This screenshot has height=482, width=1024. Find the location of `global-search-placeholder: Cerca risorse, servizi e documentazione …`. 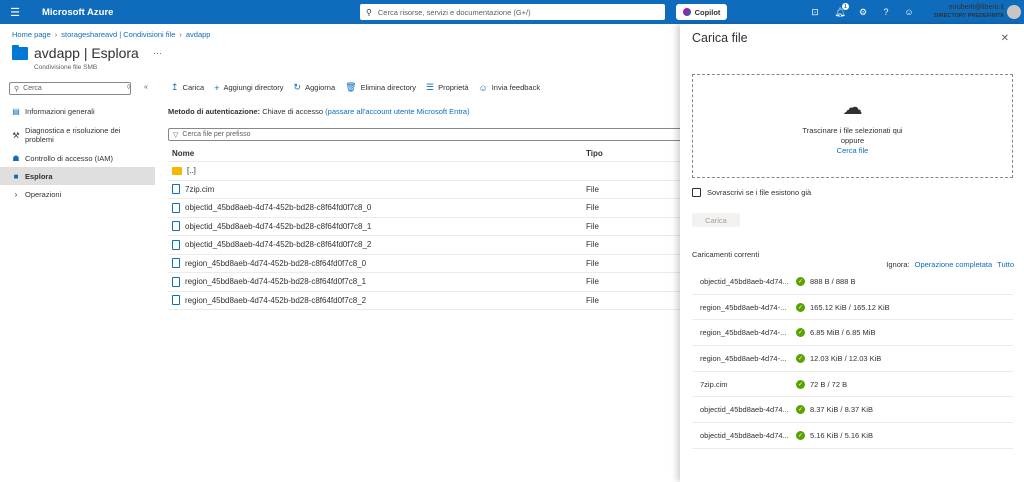

global-search-placeholder: Cerca risorse, servizi e documentazione … is located at coordinates (454, 12).